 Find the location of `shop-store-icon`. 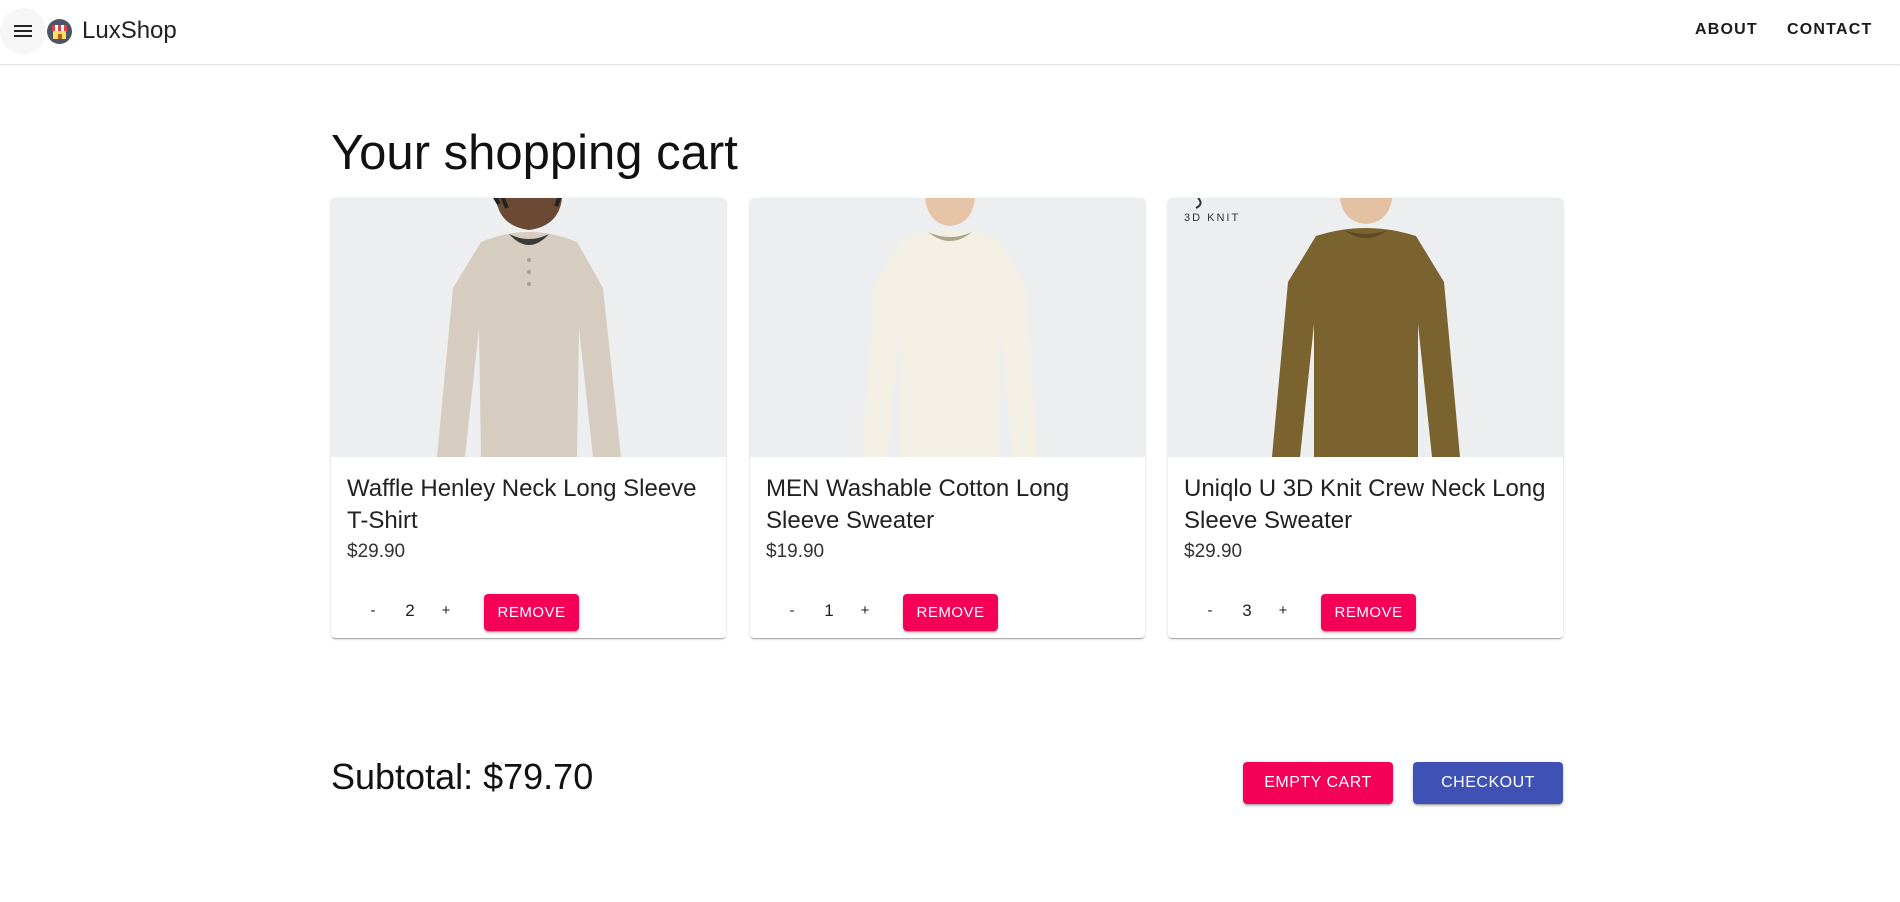

shop-store-icon is located at coordinates (59, 31).